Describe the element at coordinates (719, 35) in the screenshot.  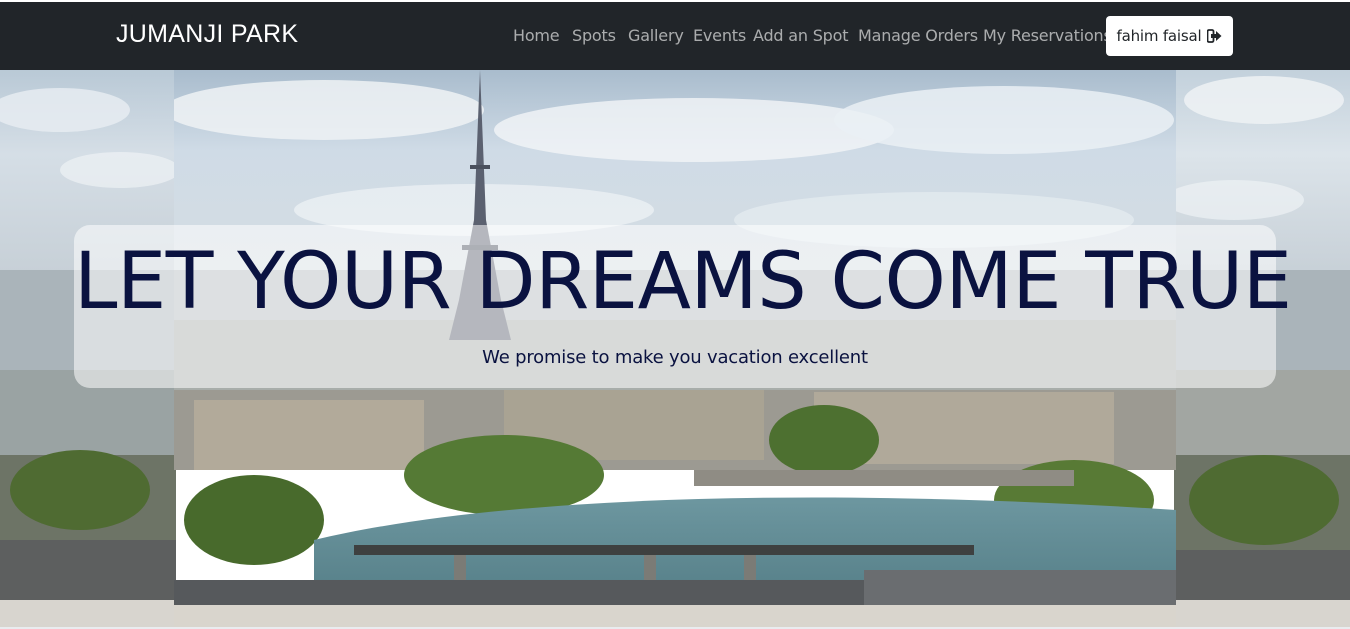
I see `nav-events-link: Events` at that location.